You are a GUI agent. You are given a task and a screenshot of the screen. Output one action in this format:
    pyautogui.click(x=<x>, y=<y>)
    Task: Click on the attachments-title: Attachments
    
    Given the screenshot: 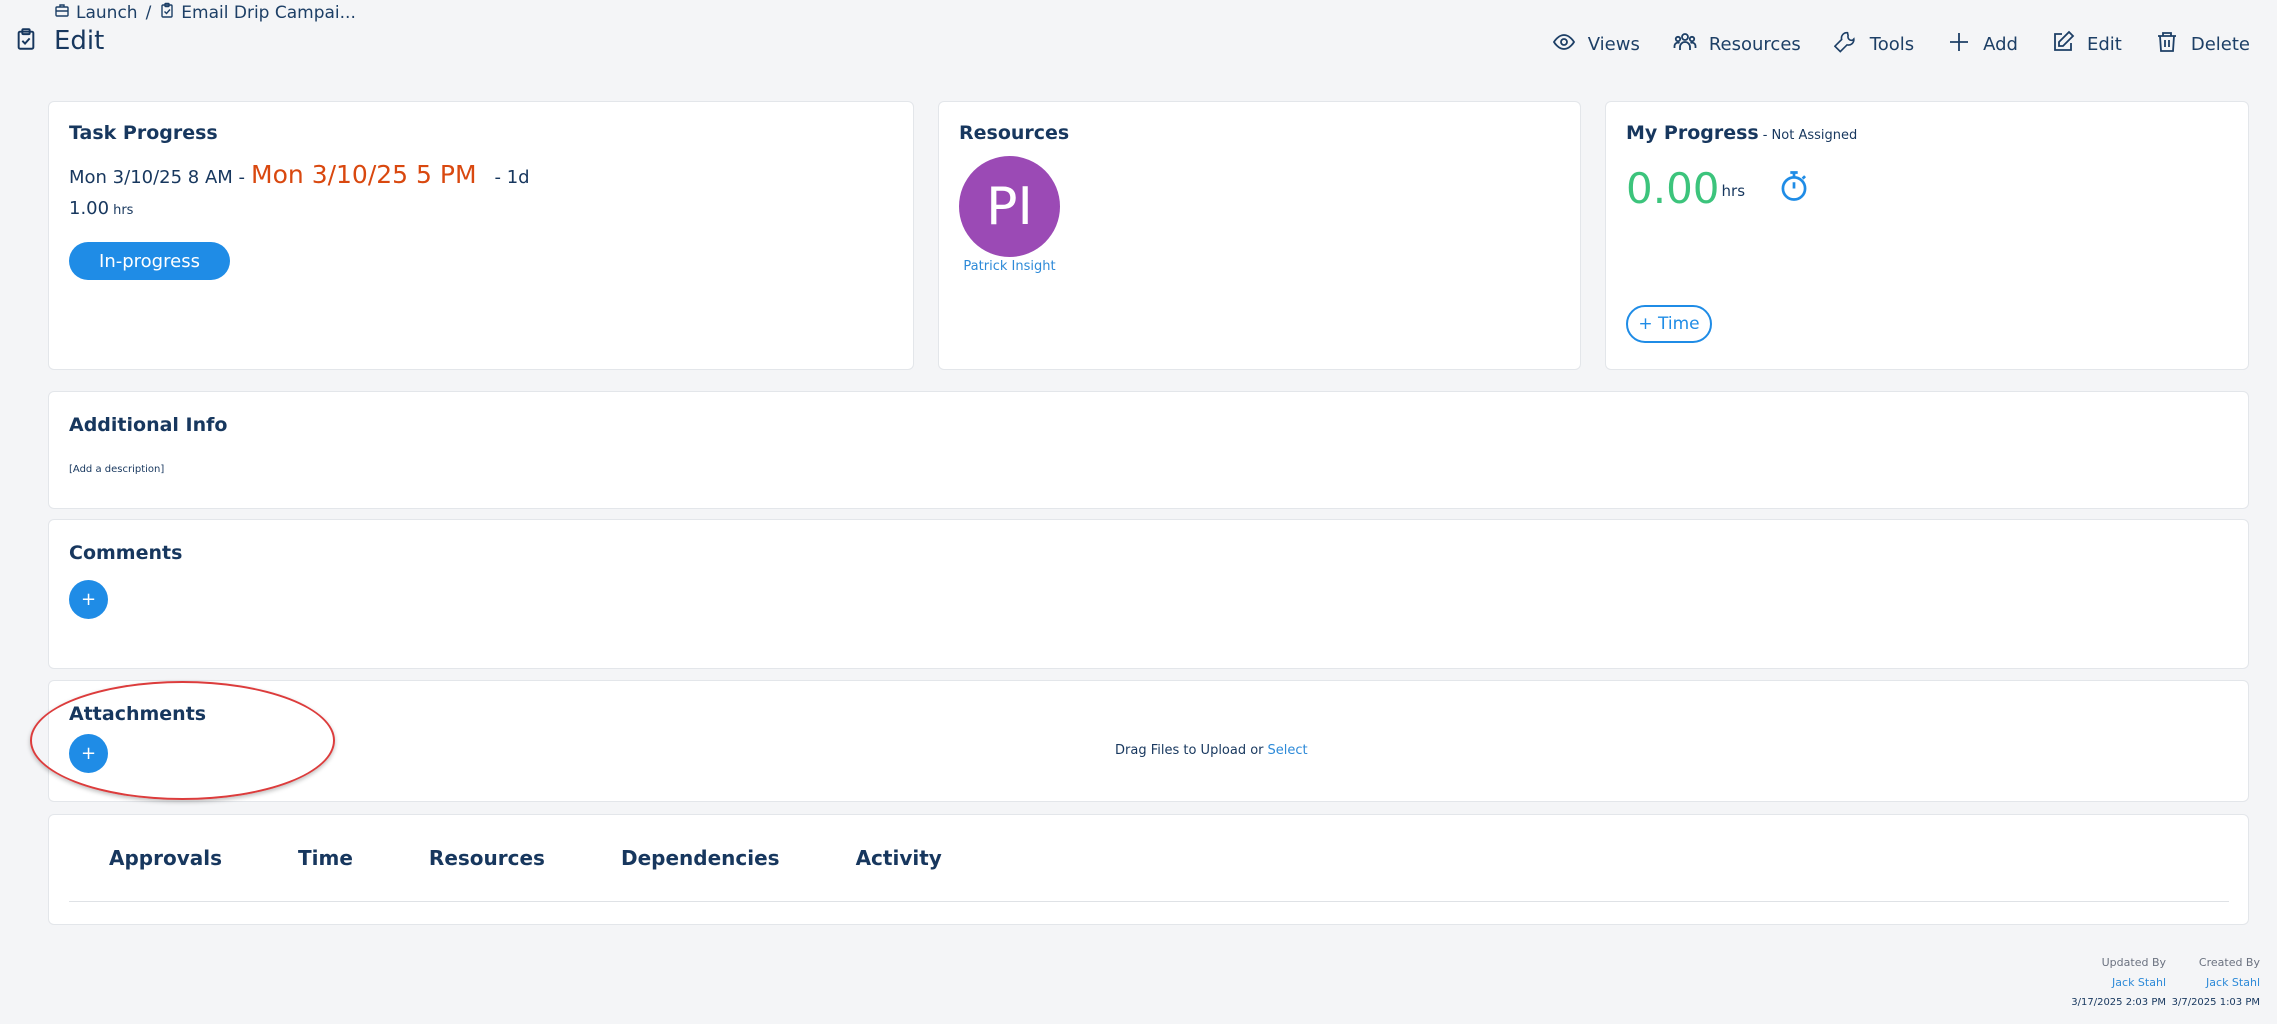 What is the action you would take?
    pyautogui.click(x=138, y=714)
    